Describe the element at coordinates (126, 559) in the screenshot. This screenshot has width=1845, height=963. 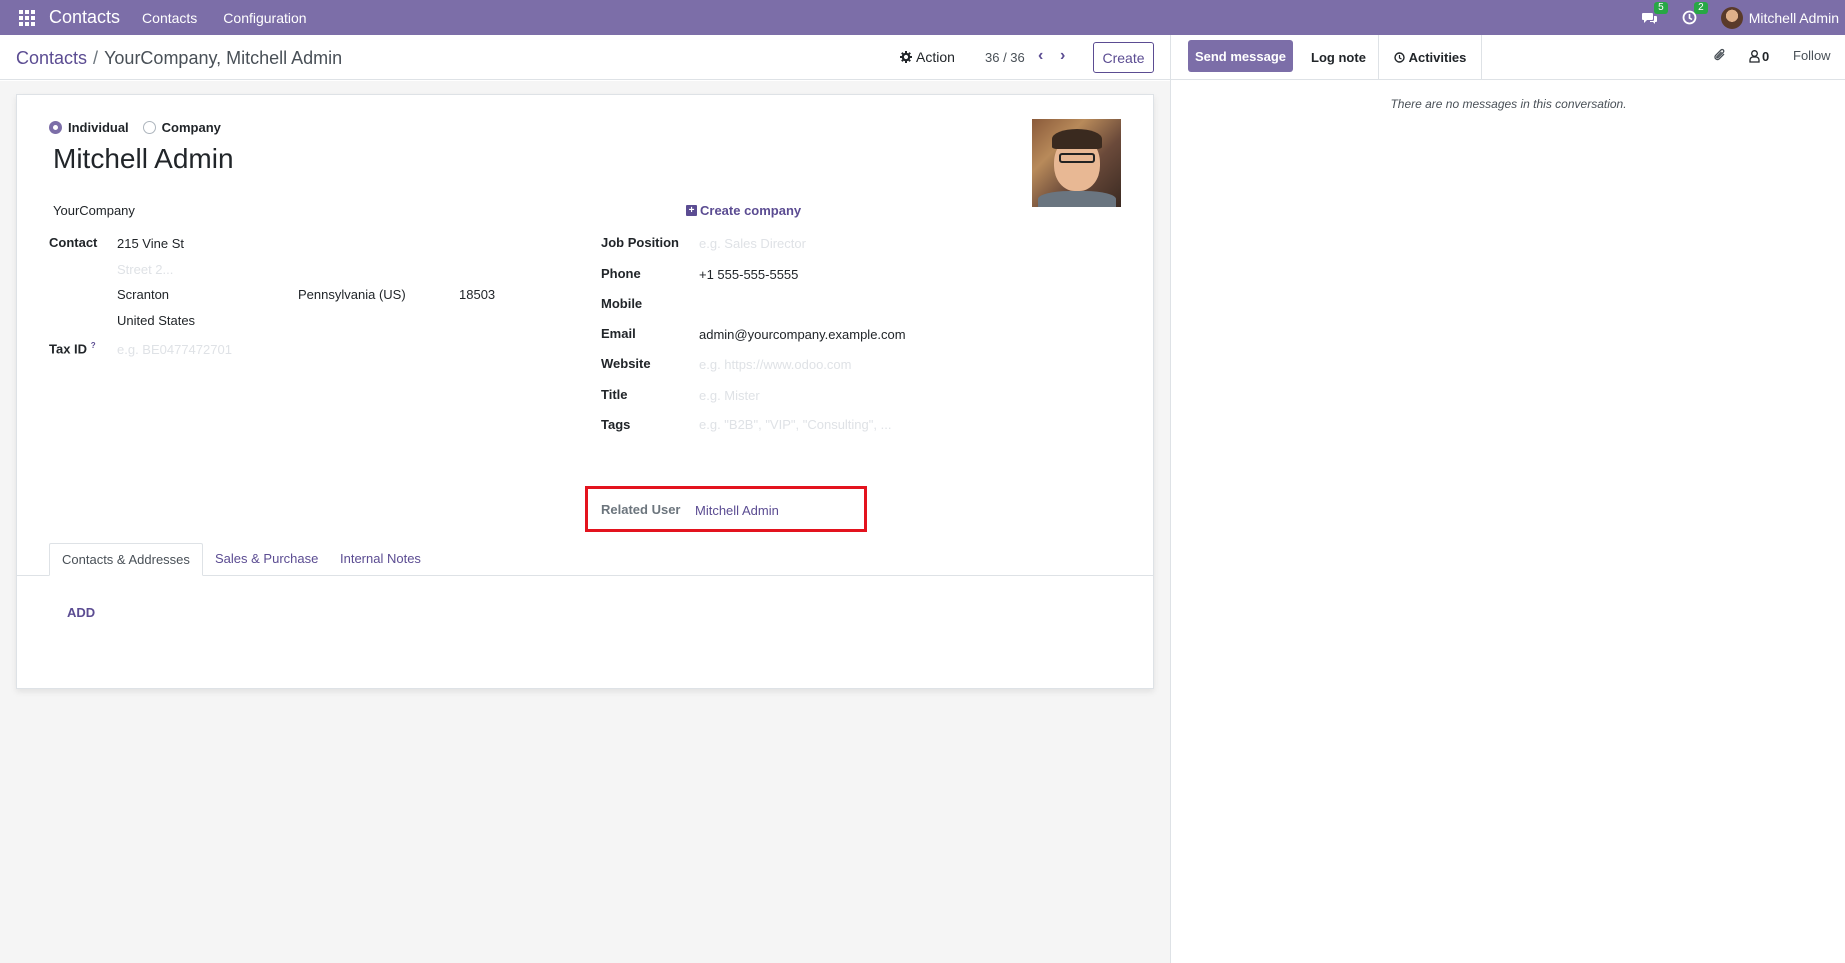
I see `tab-contacts-addresses: Contacts & Addresses` at that location.